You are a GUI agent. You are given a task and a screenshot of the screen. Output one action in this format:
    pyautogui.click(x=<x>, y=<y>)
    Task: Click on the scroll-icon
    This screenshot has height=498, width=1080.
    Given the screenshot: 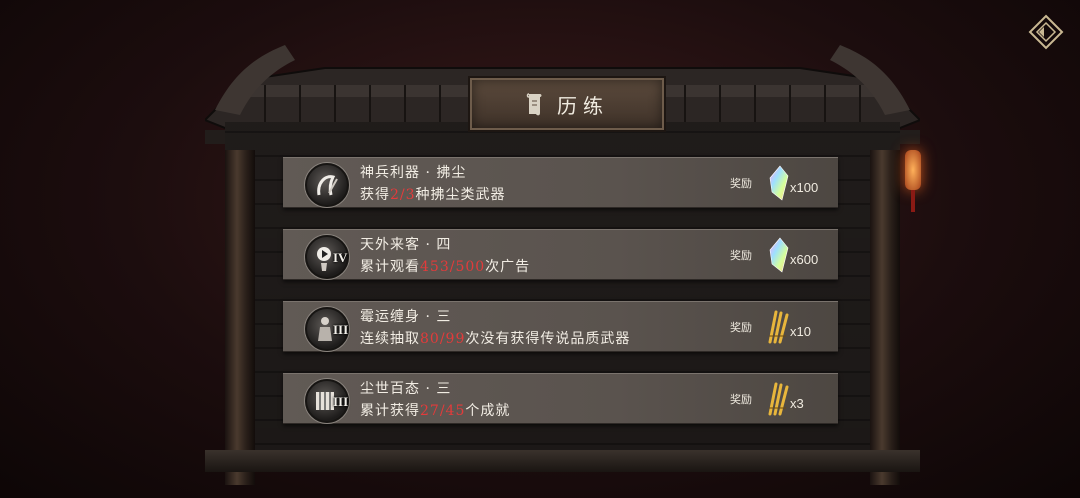 What is the action you would take?
    pyautogui.click(x=534, y=104)
    